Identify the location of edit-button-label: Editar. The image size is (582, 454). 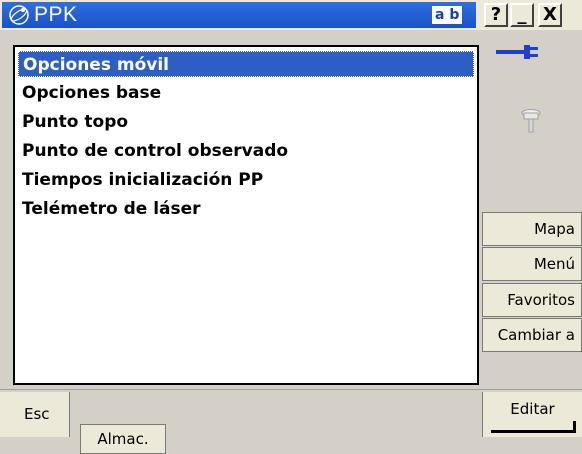
(532, 409).